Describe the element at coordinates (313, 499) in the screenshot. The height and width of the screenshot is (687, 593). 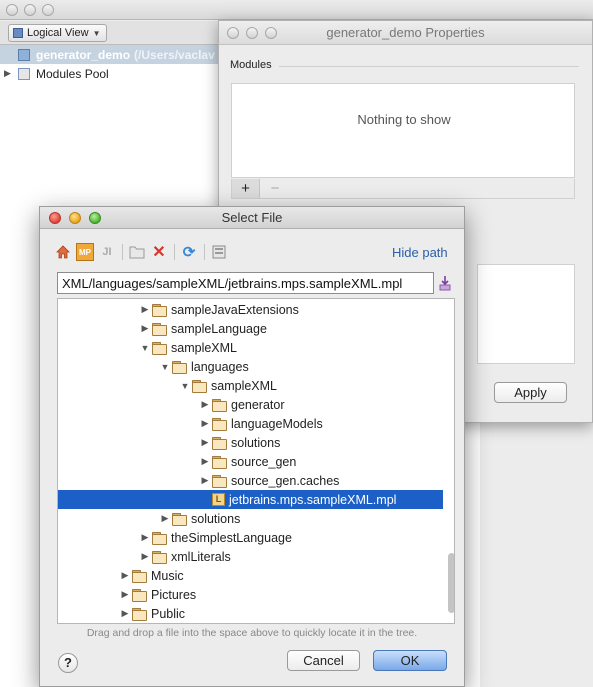
I see `tree-row-label: jetbrains.mps.sampleXML.mpl` at that location.